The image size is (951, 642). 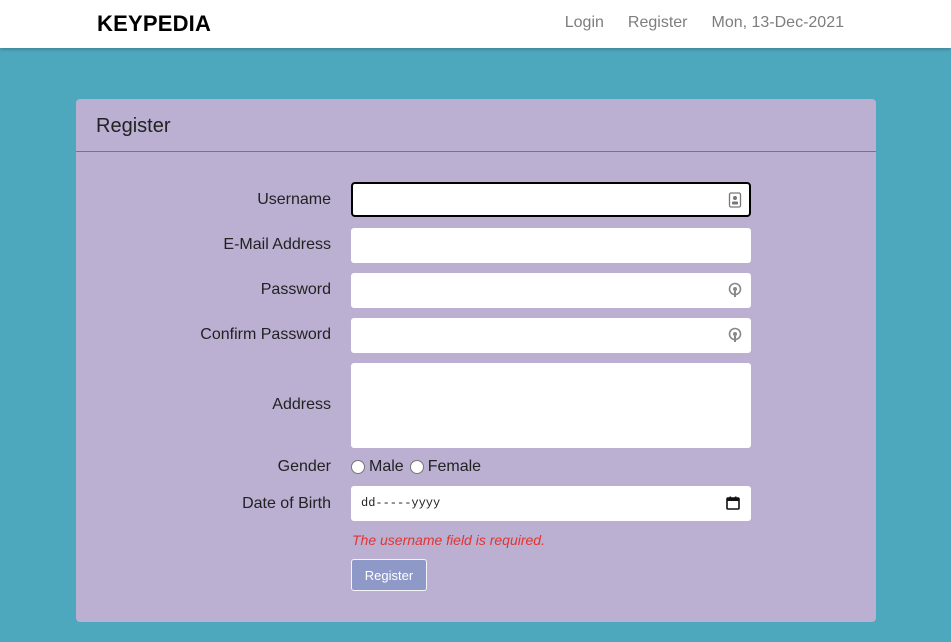 I want to click on username-label: Username, so click(x=294, y=199).